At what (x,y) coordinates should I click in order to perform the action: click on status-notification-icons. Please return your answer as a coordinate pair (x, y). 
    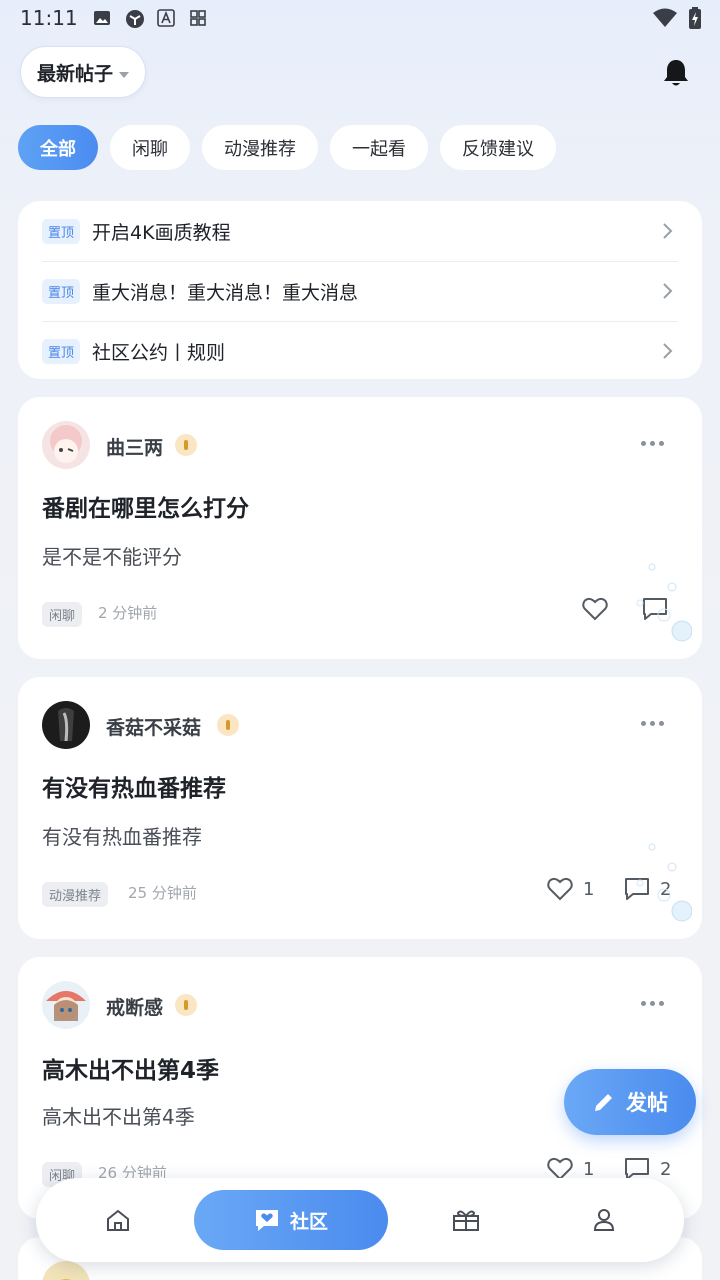
    Looking at the image, I should click on (150, 18).